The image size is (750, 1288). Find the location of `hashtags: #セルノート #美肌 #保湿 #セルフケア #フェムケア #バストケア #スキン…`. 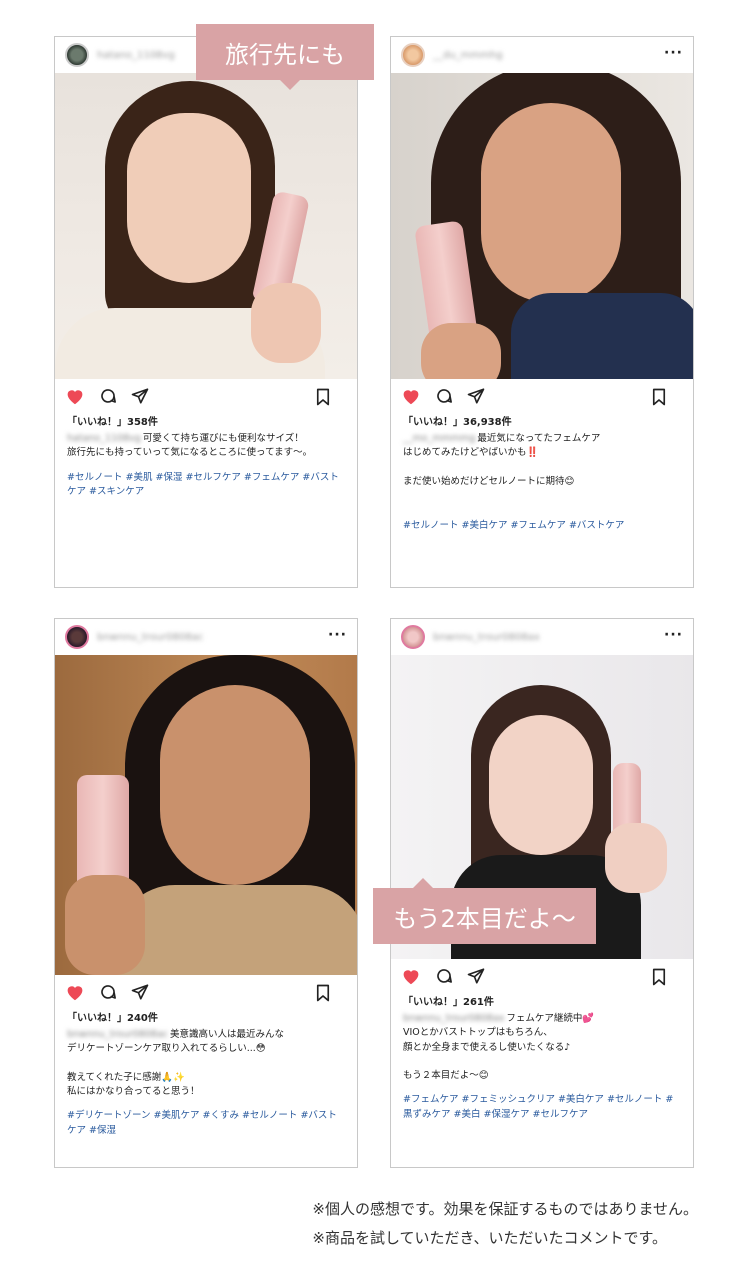

hashtags: #セルノート #美肌 #保湿 #セルフケア #フェムケア #バストケア #スキン… is located at coordinates (206, 484).